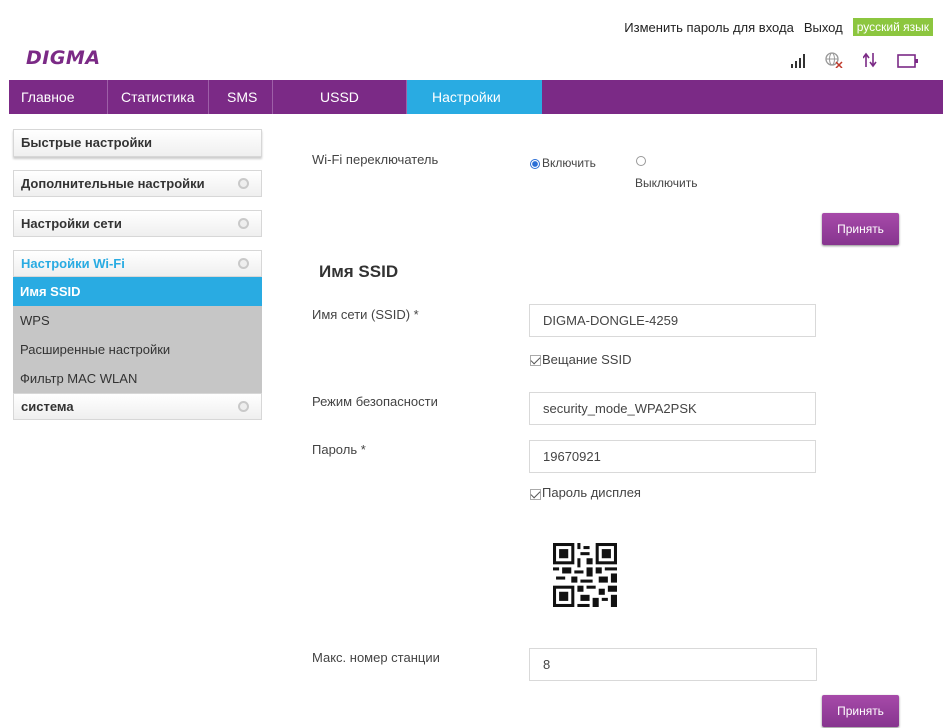 This screenshot has width=943, height=728. What do you see at coordinates (666, 183) in the screenshot?
I see `wifi-off-label: Выключить` at bounding box center [666, 183].